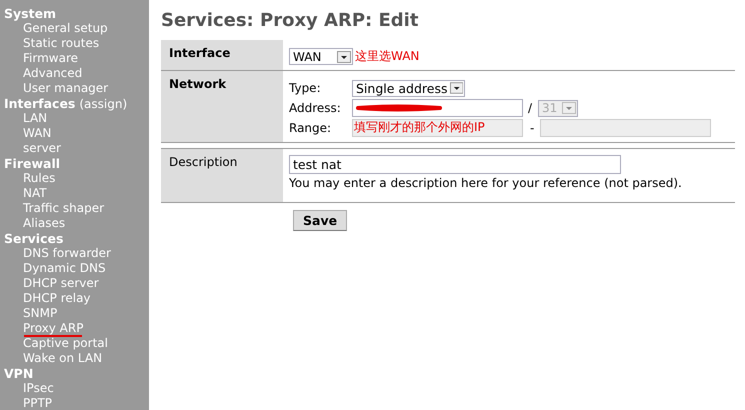  Describe the element at coordinates (305, 88) in the screenshot. I see `type-label: Type:` at that location.